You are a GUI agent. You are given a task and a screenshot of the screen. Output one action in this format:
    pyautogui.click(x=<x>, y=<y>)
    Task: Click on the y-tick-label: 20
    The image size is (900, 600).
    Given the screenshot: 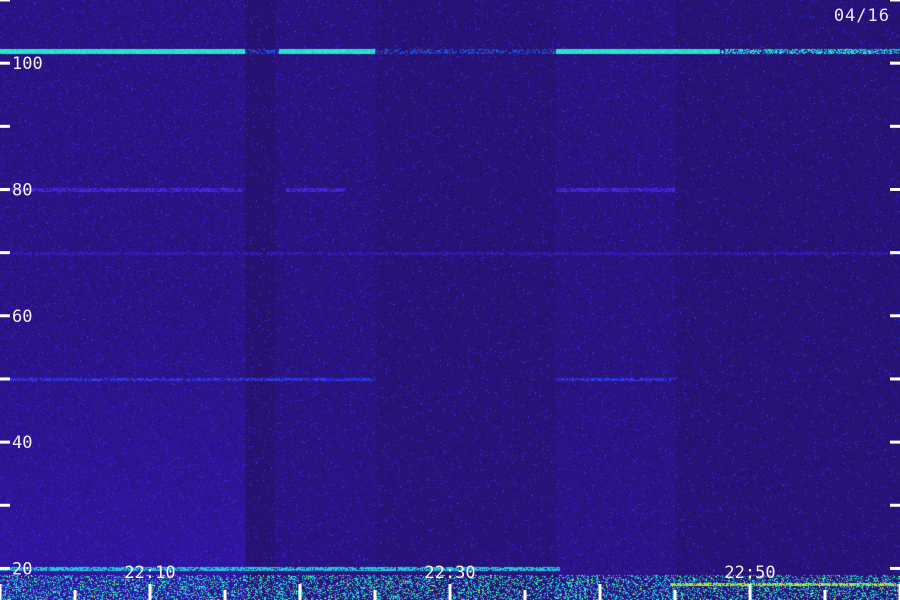 What is the action you would take?
    pyautogui.click(x=22, y=569)
    